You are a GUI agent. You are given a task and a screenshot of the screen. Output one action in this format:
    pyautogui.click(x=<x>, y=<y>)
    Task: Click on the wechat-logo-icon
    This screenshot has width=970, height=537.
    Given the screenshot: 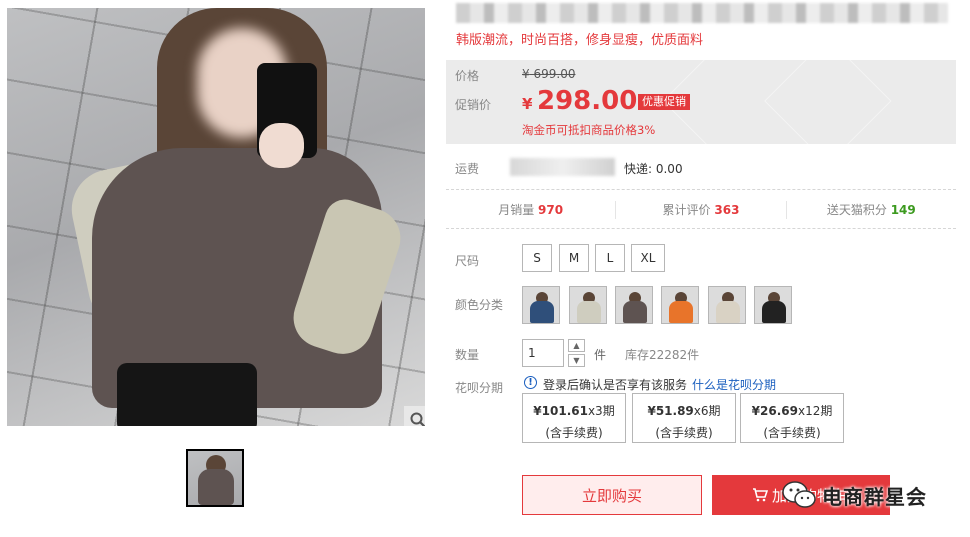 What is the action you would take?
    pyautogui.click(x=799, y=494)
    